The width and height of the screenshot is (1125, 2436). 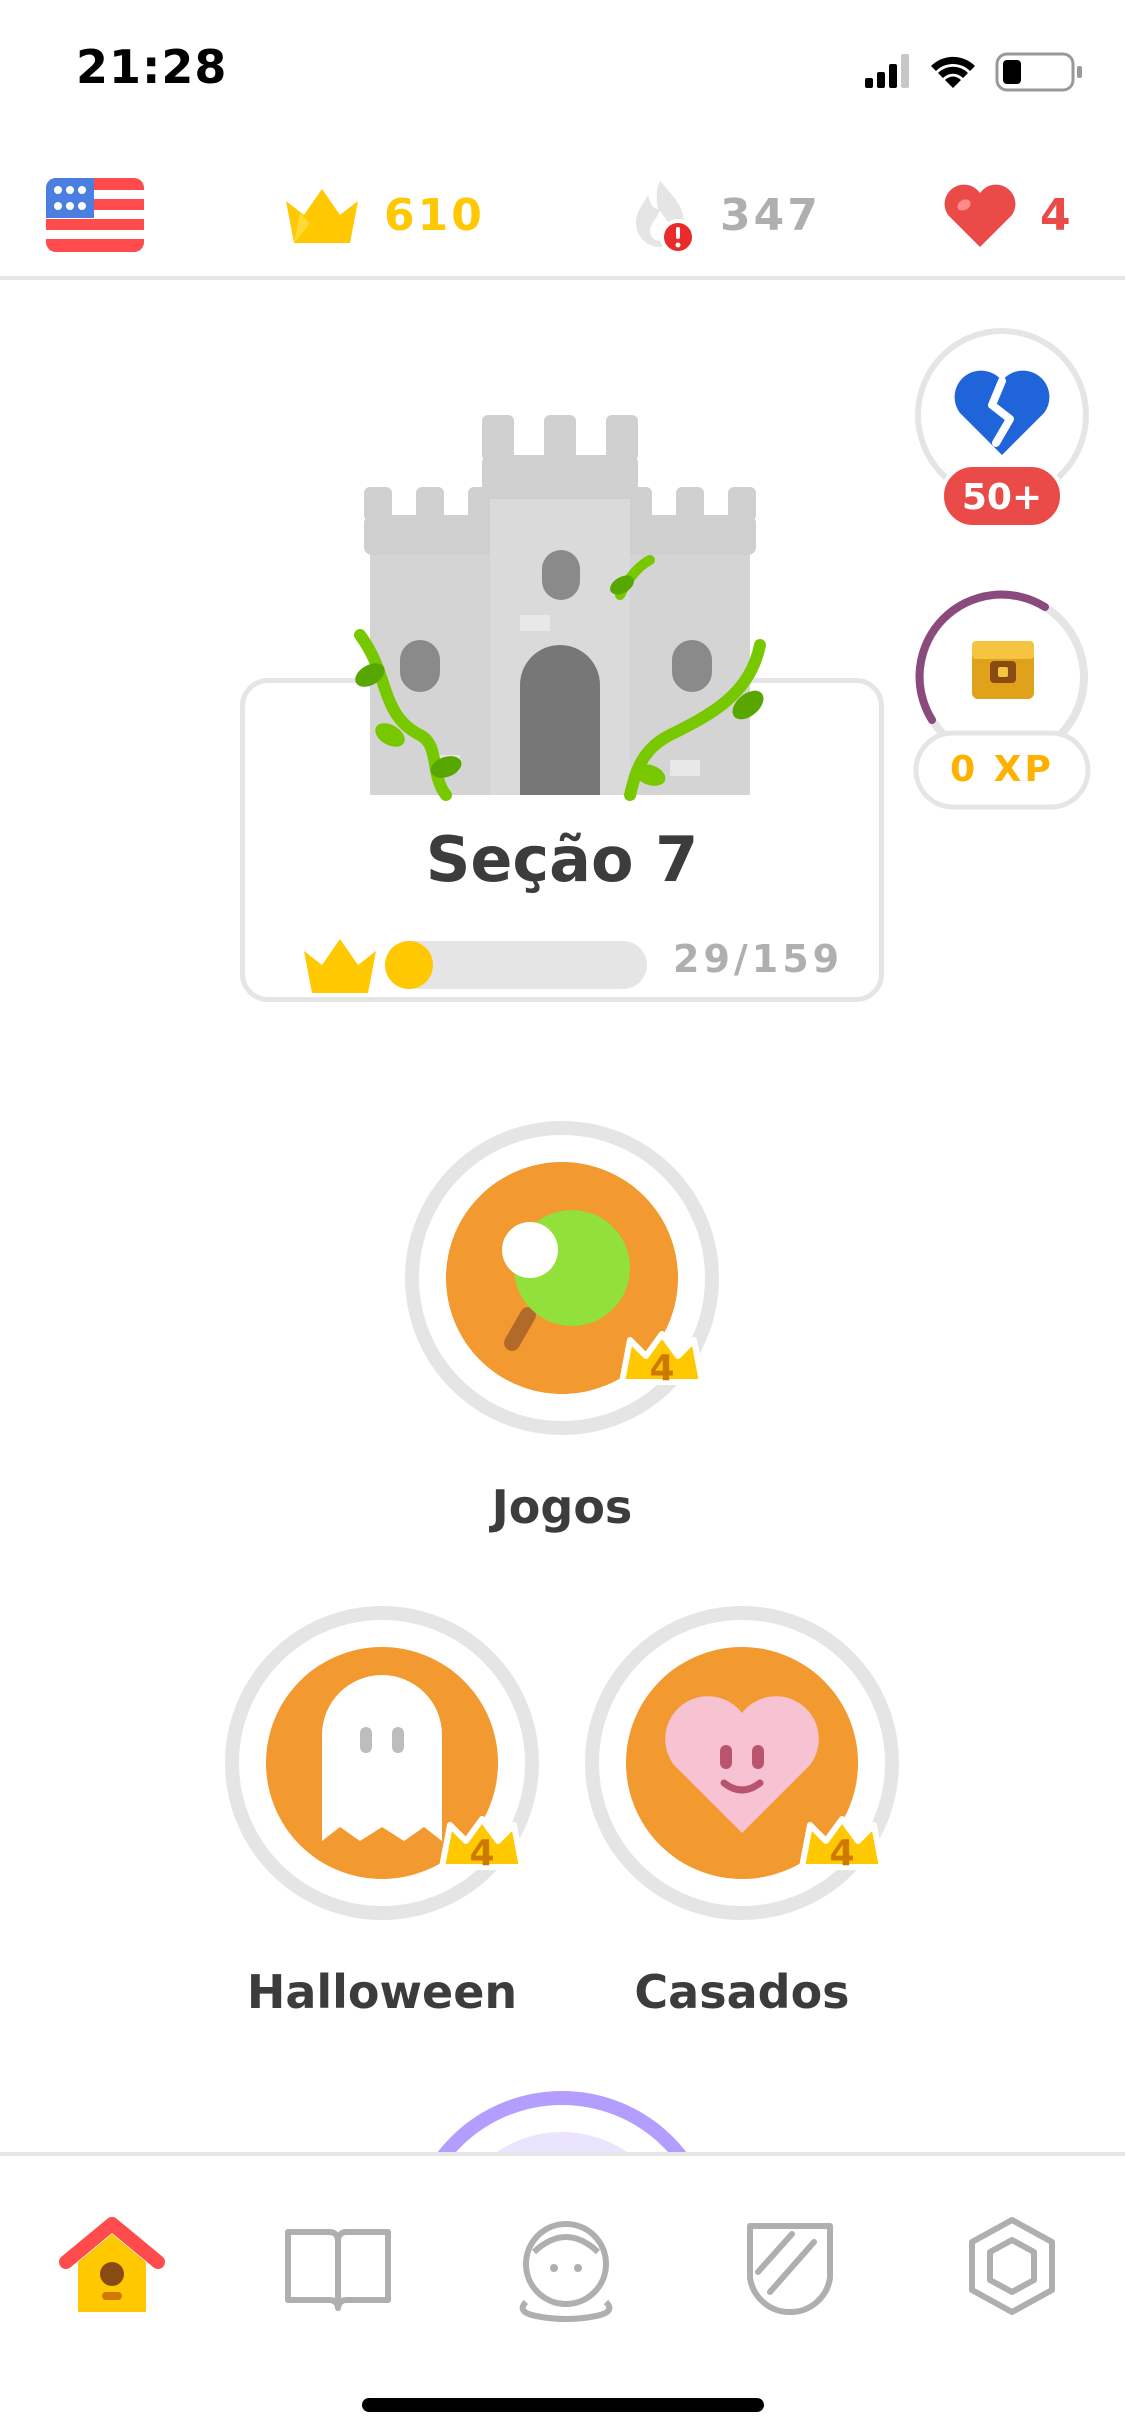 What do you see at coordinates (482, 1853) in the screenshot?
I see `skill-halloween-level: 4` at bounding box center [482, 1853].